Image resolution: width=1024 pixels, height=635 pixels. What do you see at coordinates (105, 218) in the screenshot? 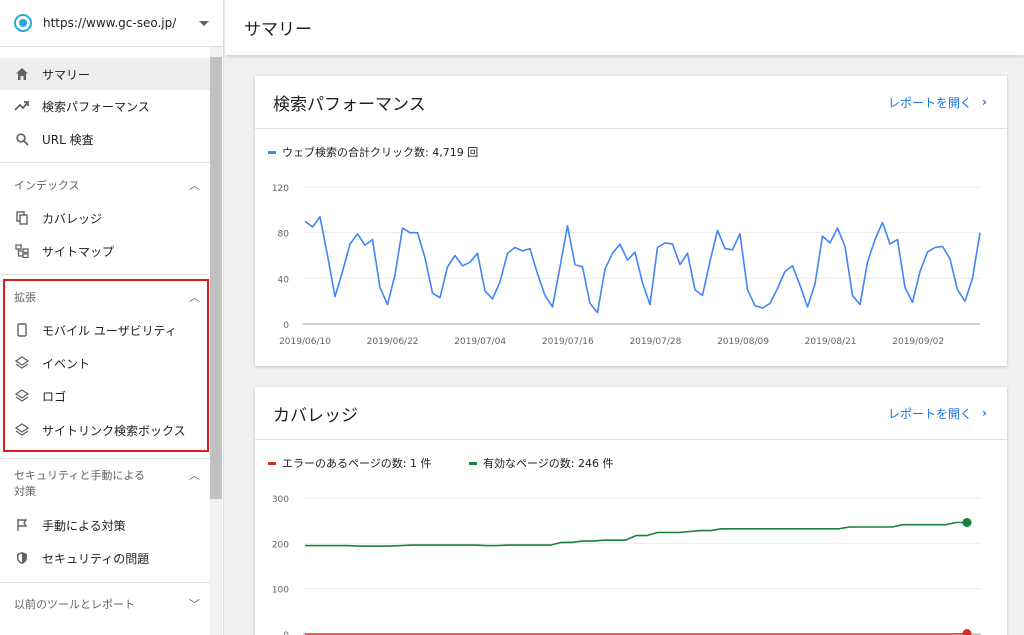
I see `sidebar-item-coverage: カバレッジ` at bounding box center [105, 218].